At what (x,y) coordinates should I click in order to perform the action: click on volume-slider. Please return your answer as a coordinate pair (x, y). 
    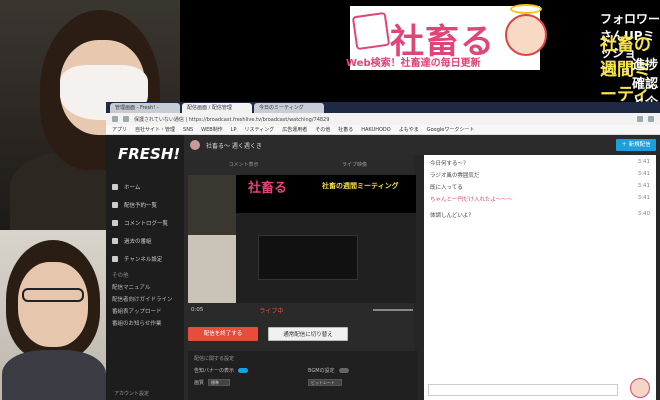
    Looking at the image, I should click on (393, 310).